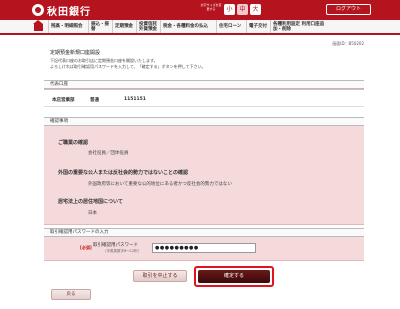  Describe the element at coordinates (124, 26) in the screenshot. I see `nav-item-time-deposit: 定期預金` at that location.